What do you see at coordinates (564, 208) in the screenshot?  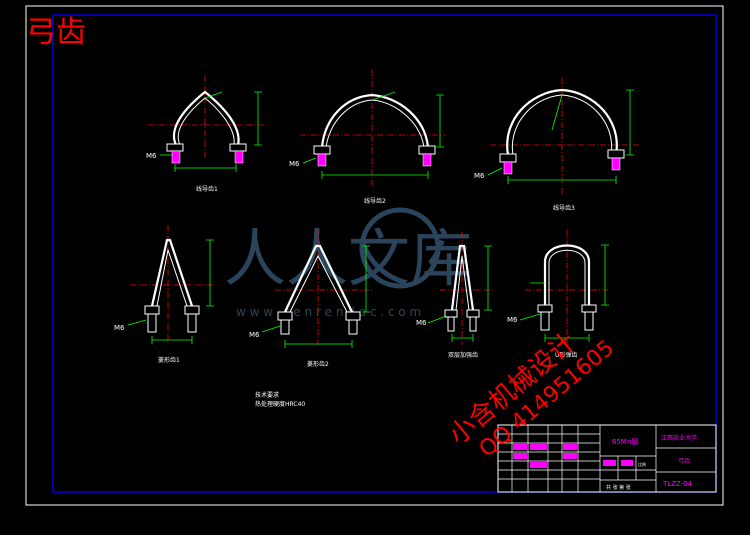 I see `view-label: 线导齿3` at bounding box center [564, 208].